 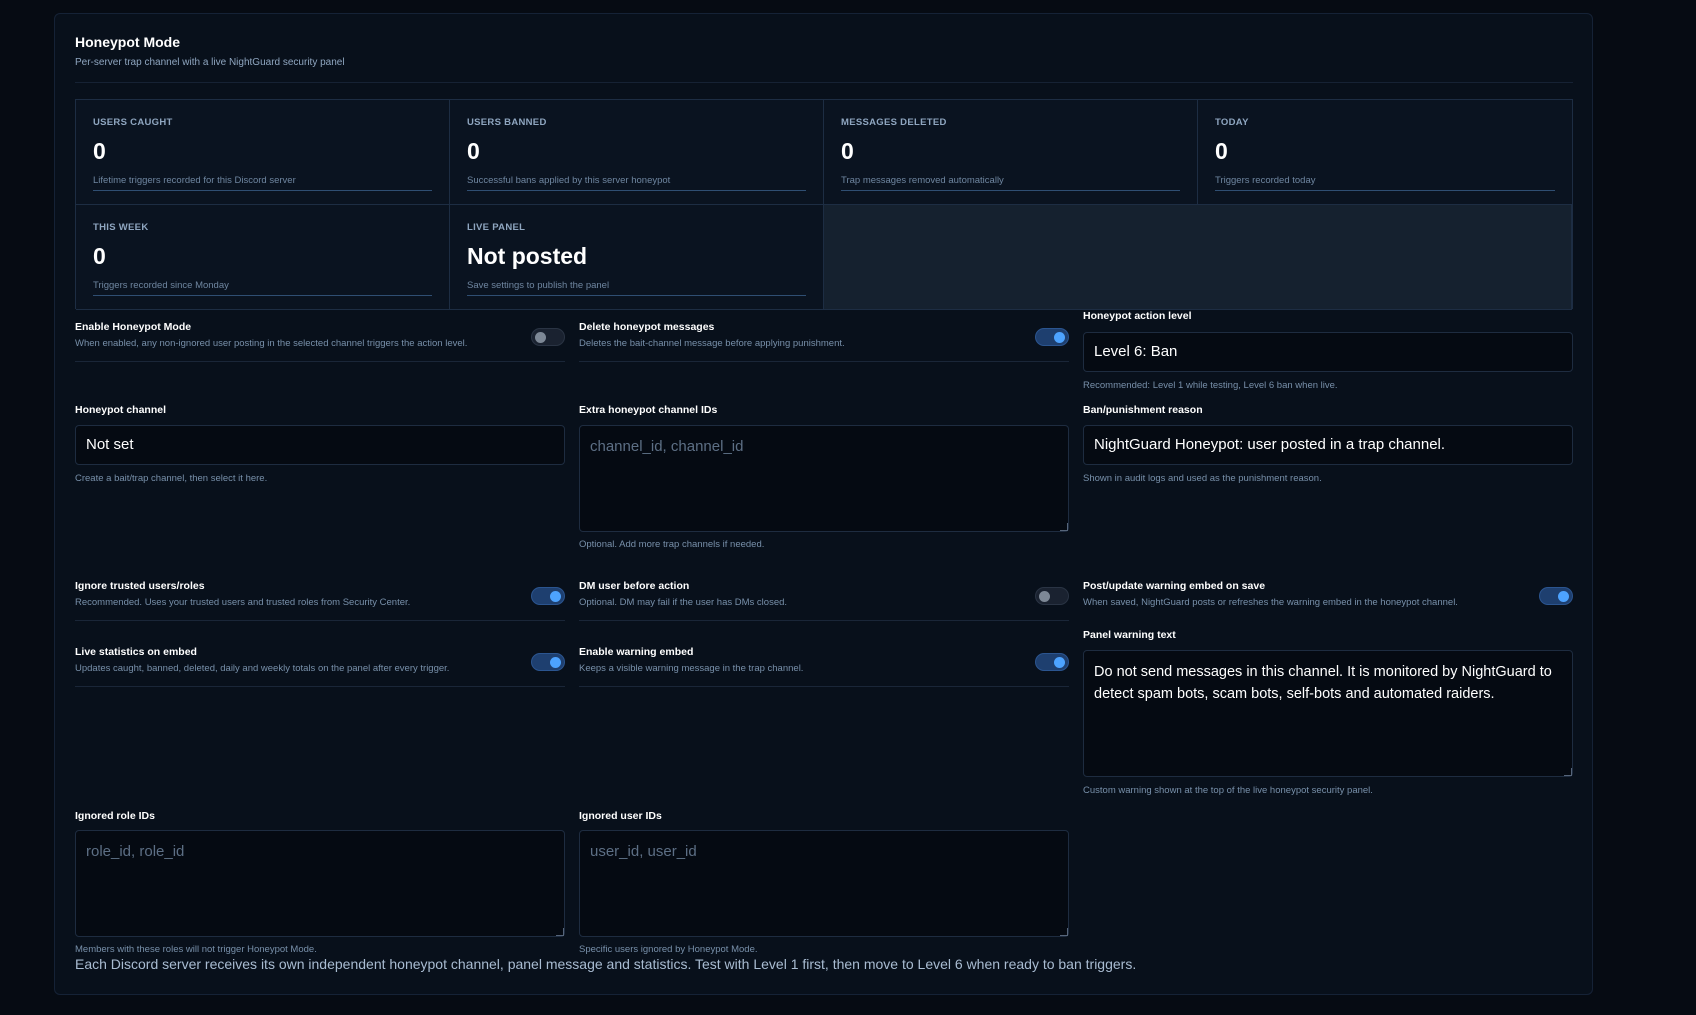 I want to click on stat-label: THIS WEEK, so click(x=121, y=227).